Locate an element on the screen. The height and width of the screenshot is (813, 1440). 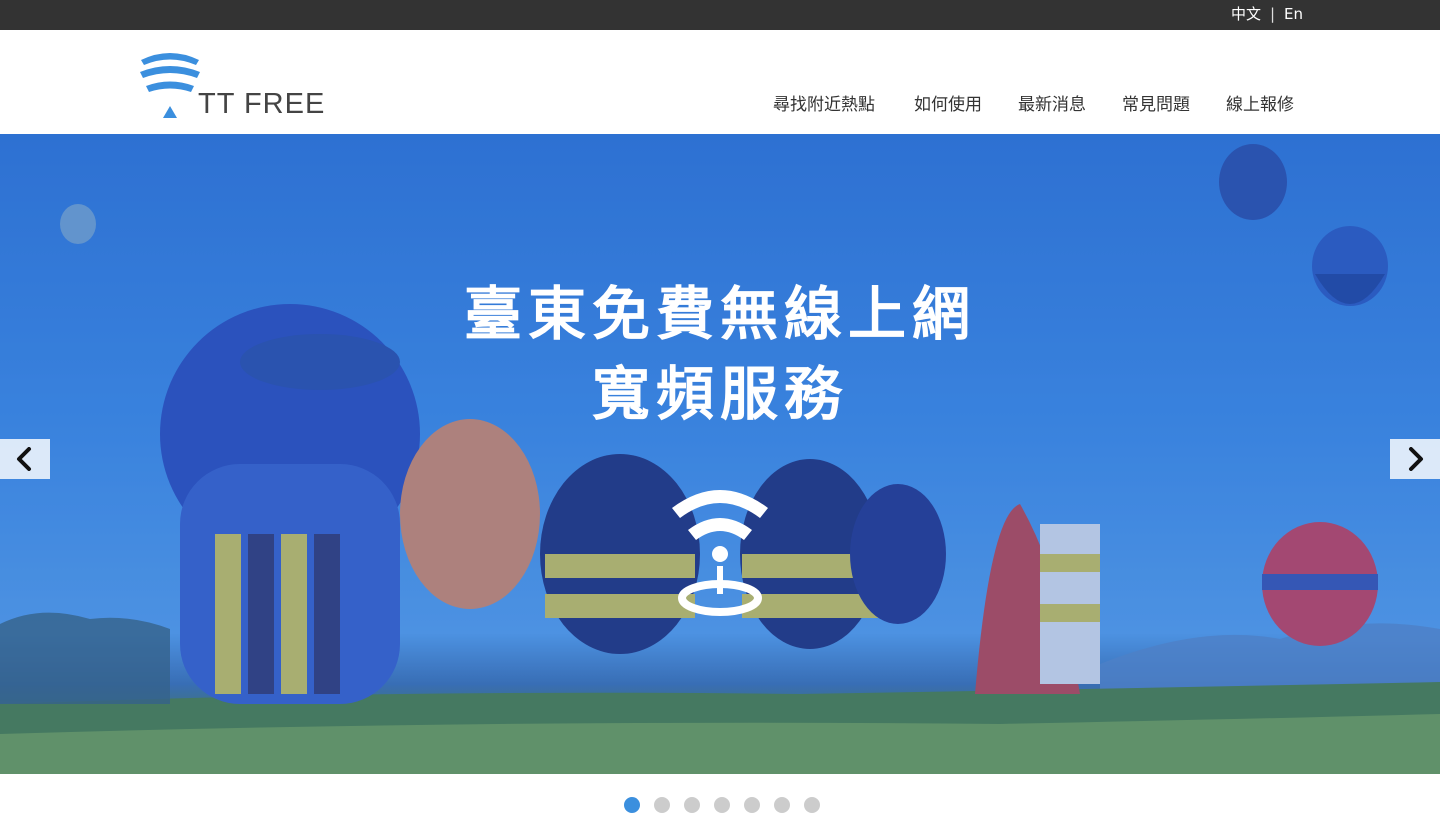
language-bar: 中文 | En is located at coordinates (720, 15).